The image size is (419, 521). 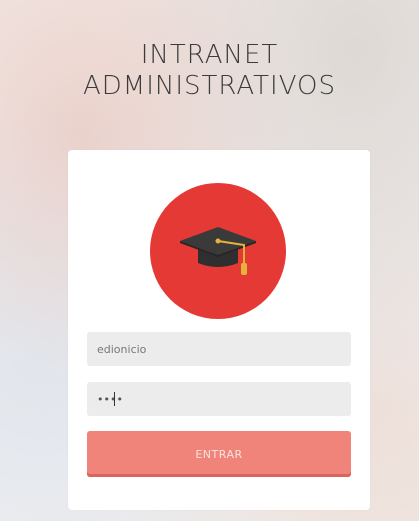 What do you see at coordinates (219, 349) in the screenshot?
I see `username-input` at bounding box center [219, 349].